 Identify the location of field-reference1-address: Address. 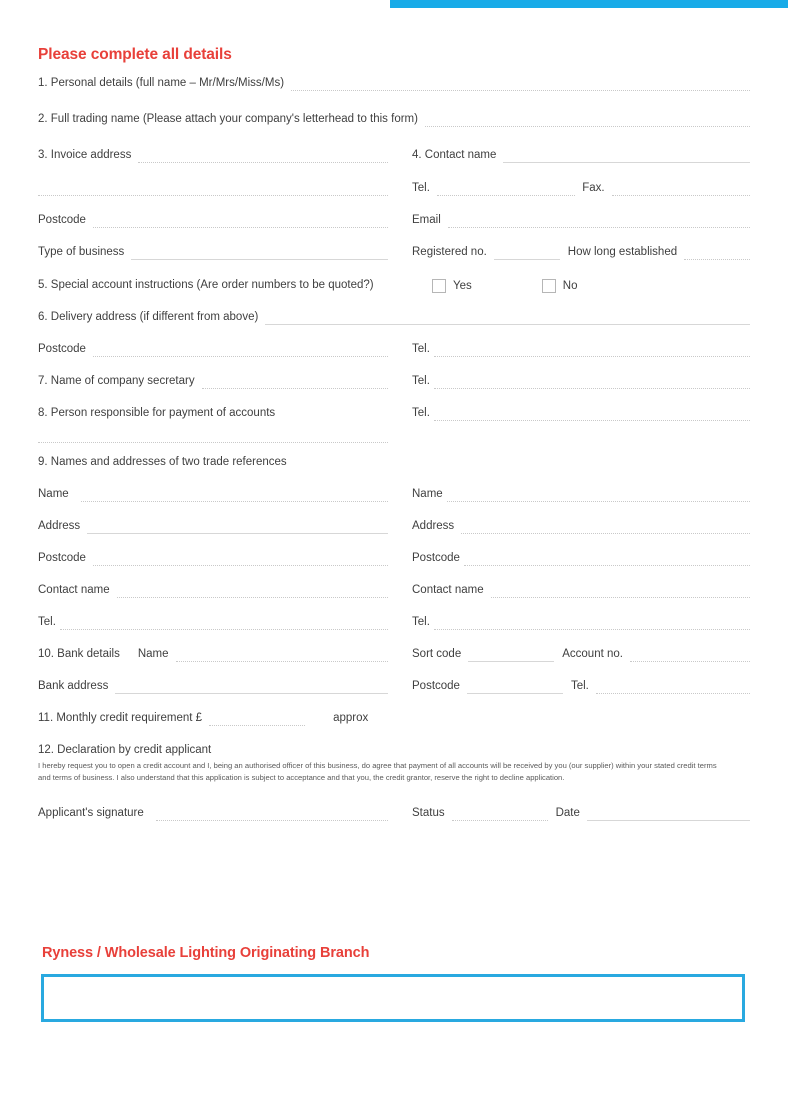
(225, 526).